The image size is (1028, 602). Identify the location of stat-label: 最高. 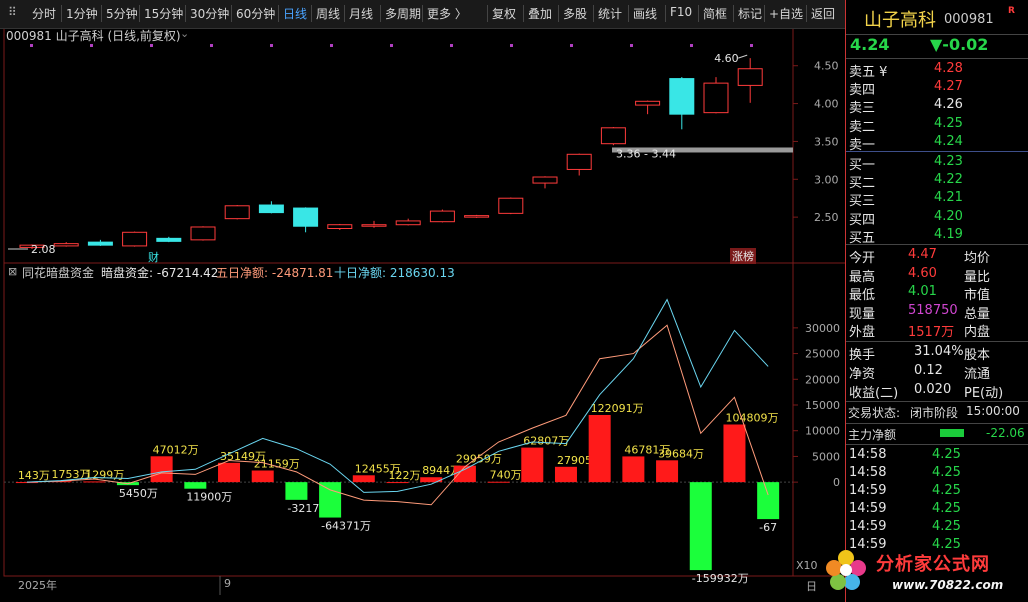
(862, 277).